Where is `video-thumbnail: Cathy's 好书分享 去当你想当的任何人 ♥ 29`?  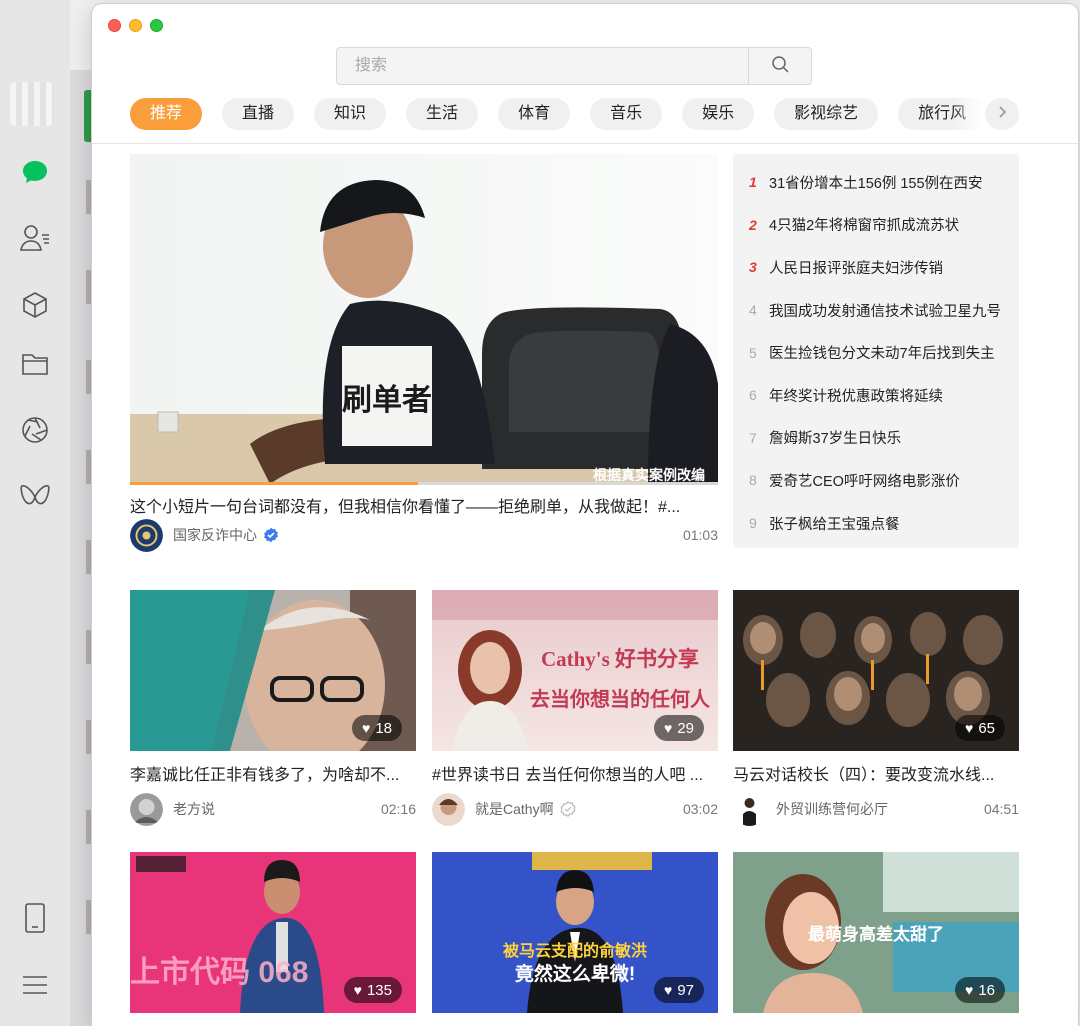
video-thumbnail: Cathy's 好书分享 去当你想当的任何人 ♥ 29 is located at coordinates (575, 670).